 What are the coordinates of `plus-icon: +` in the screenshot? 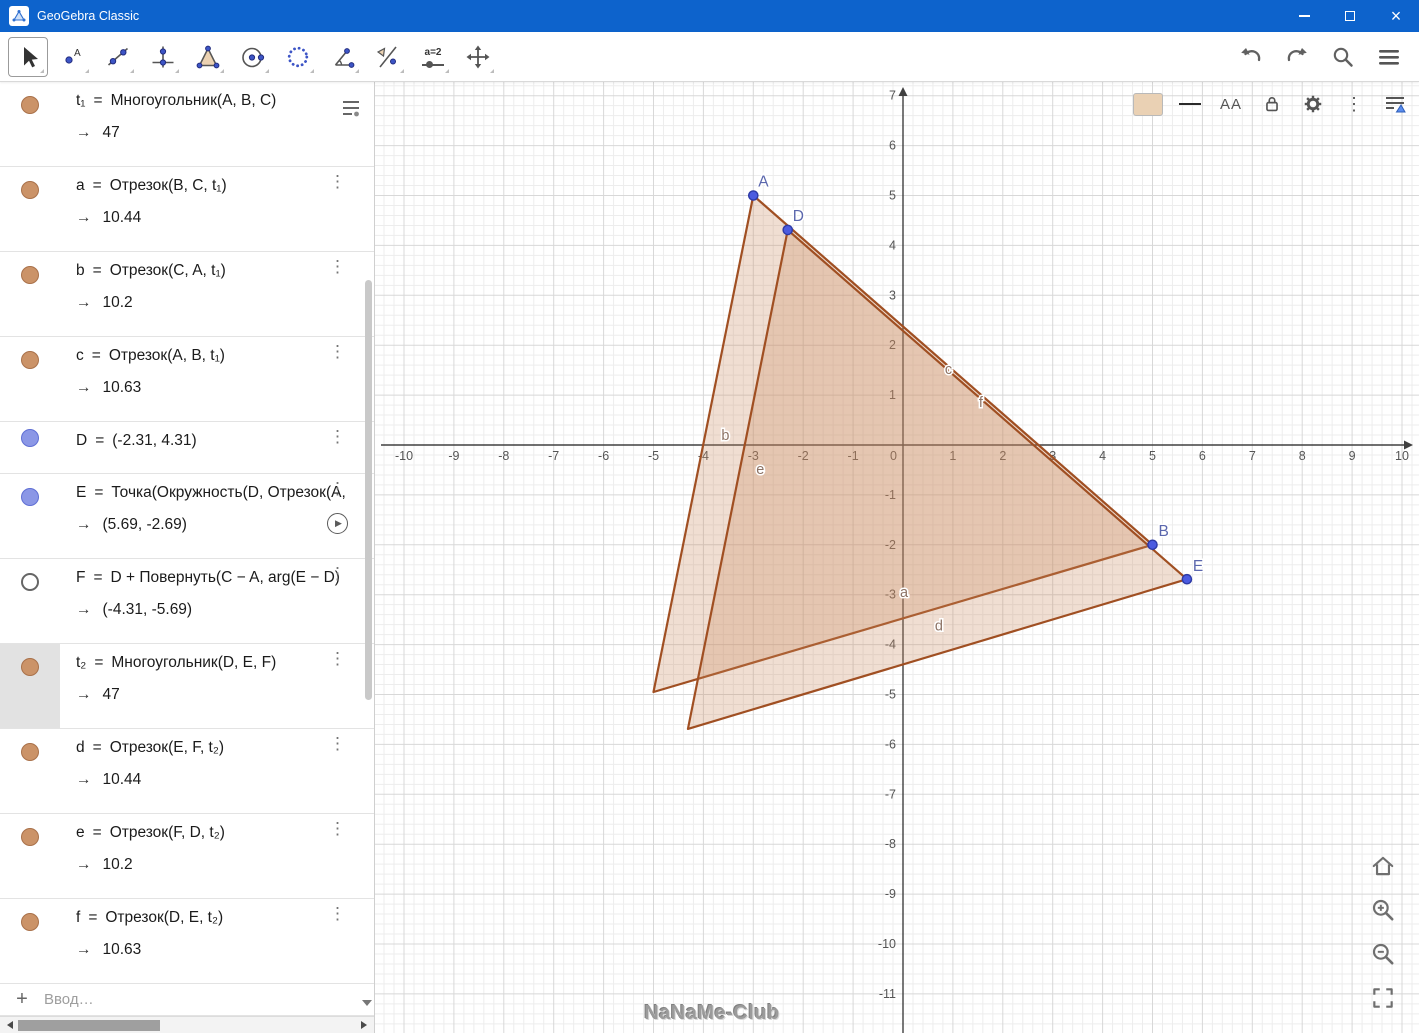 It's located at (22, 999).